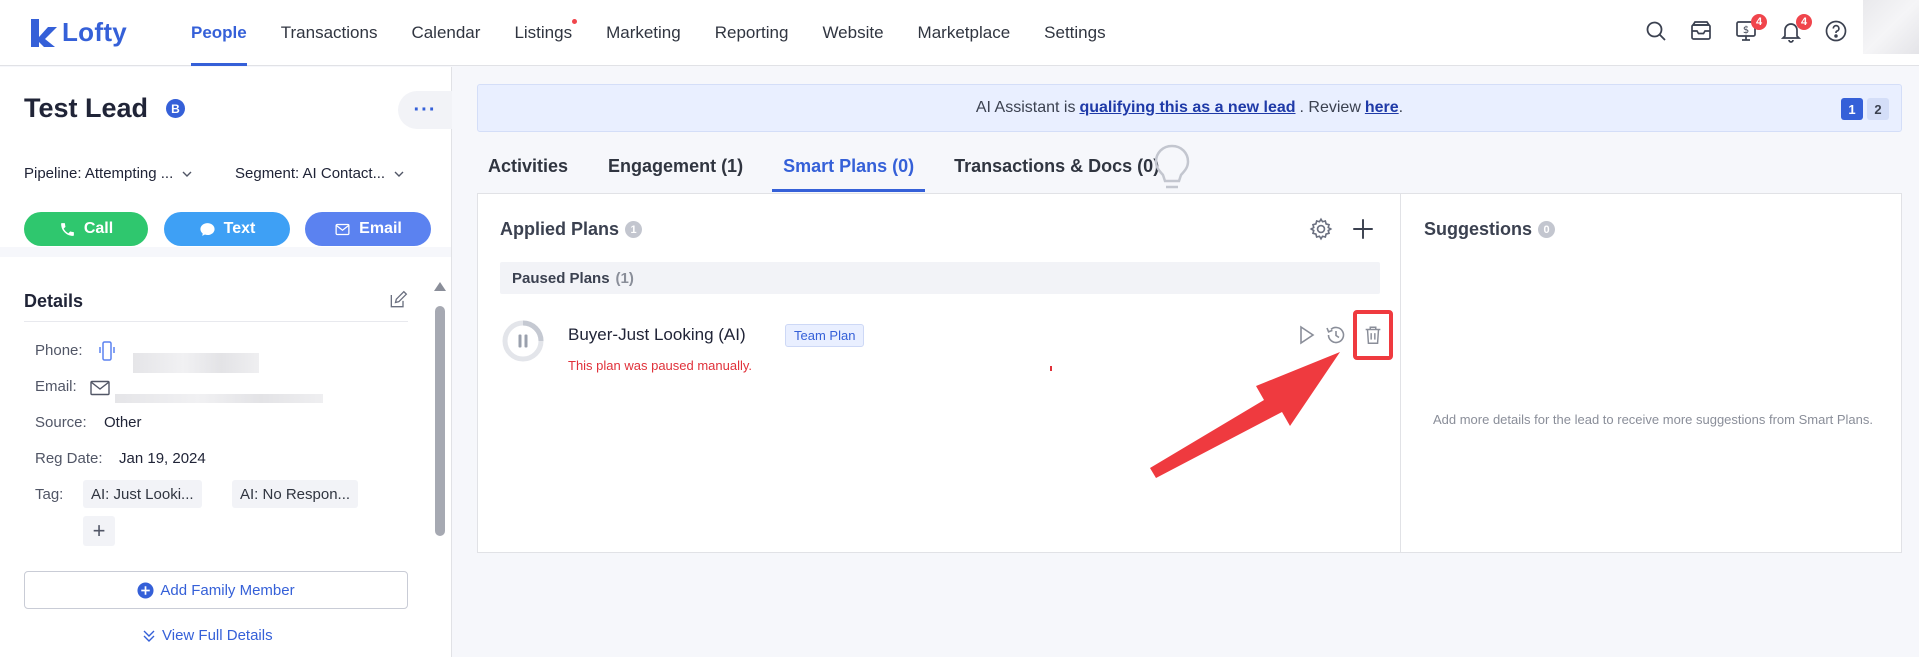 The width and height of the screenshot is (1919, 657). I want to click on divider, so click(216, 321).